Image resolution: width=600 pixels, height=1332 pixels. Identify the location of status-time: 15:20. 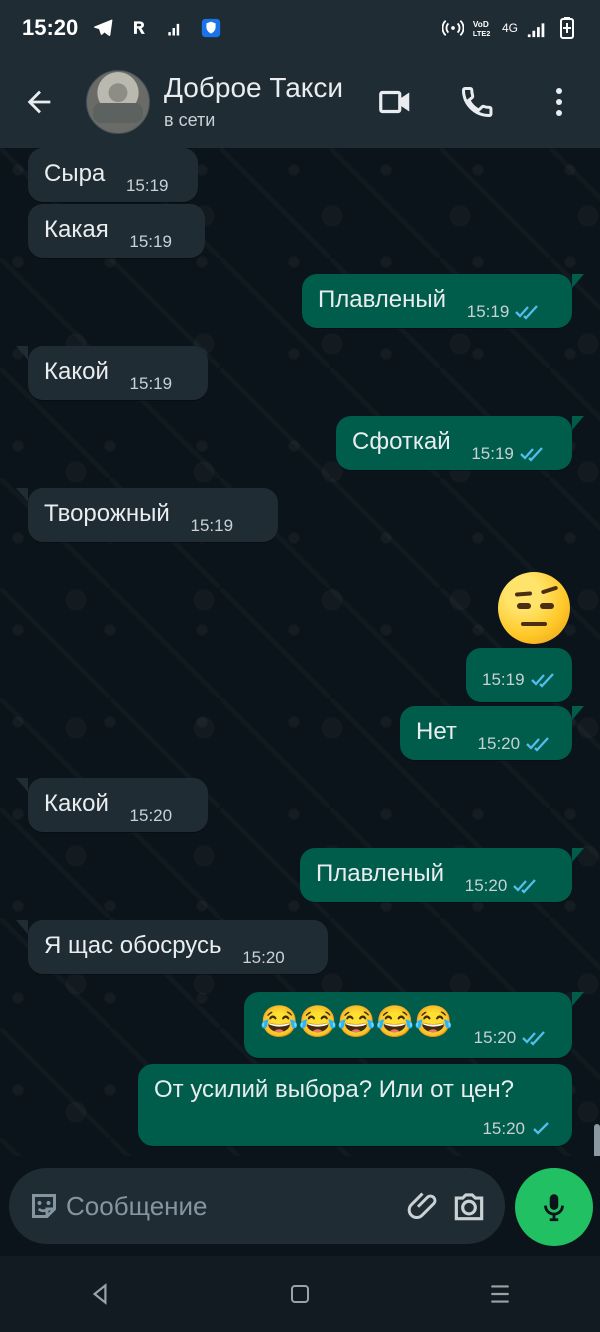
(50, 27).